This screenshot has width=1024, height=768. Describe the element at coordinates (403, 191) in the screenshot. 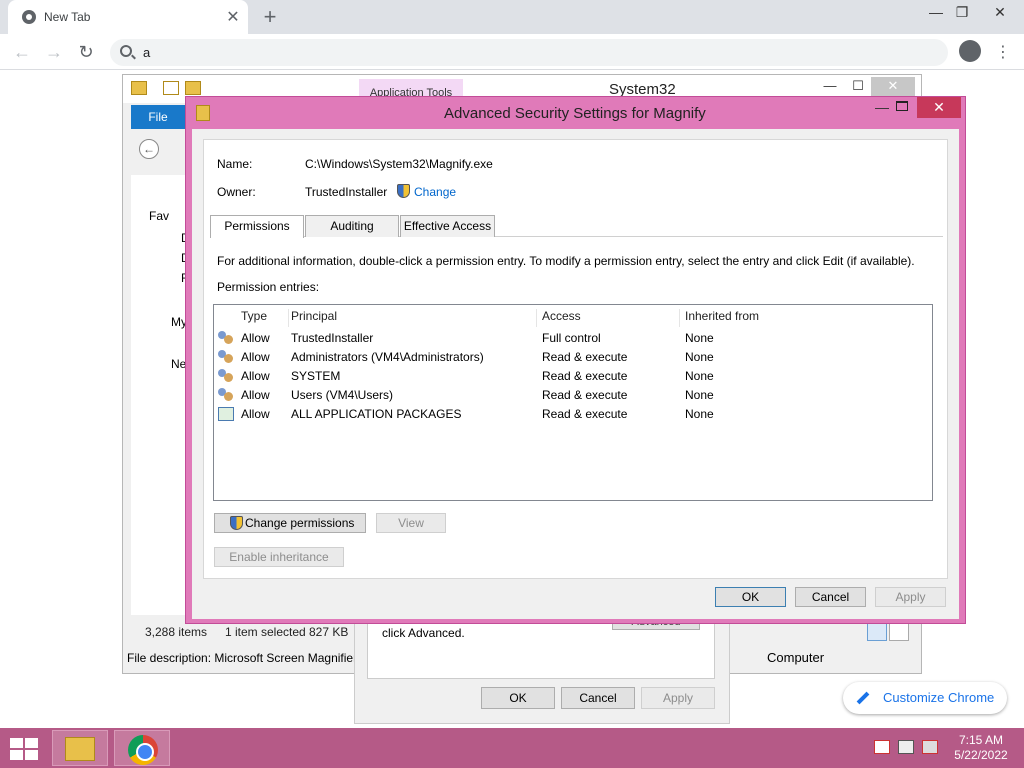

I see `uac-shield-icon` at that location.